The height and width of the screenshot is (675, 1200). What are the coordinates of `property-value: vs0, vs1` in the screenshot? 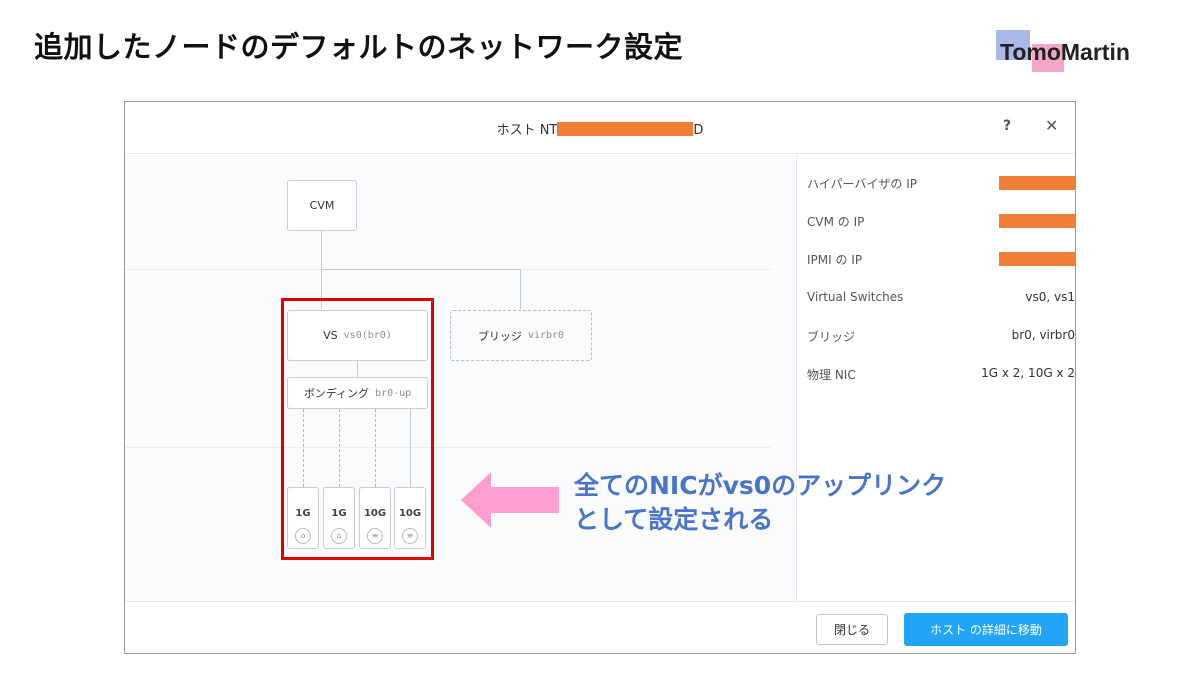 It's located at (1050, 297).